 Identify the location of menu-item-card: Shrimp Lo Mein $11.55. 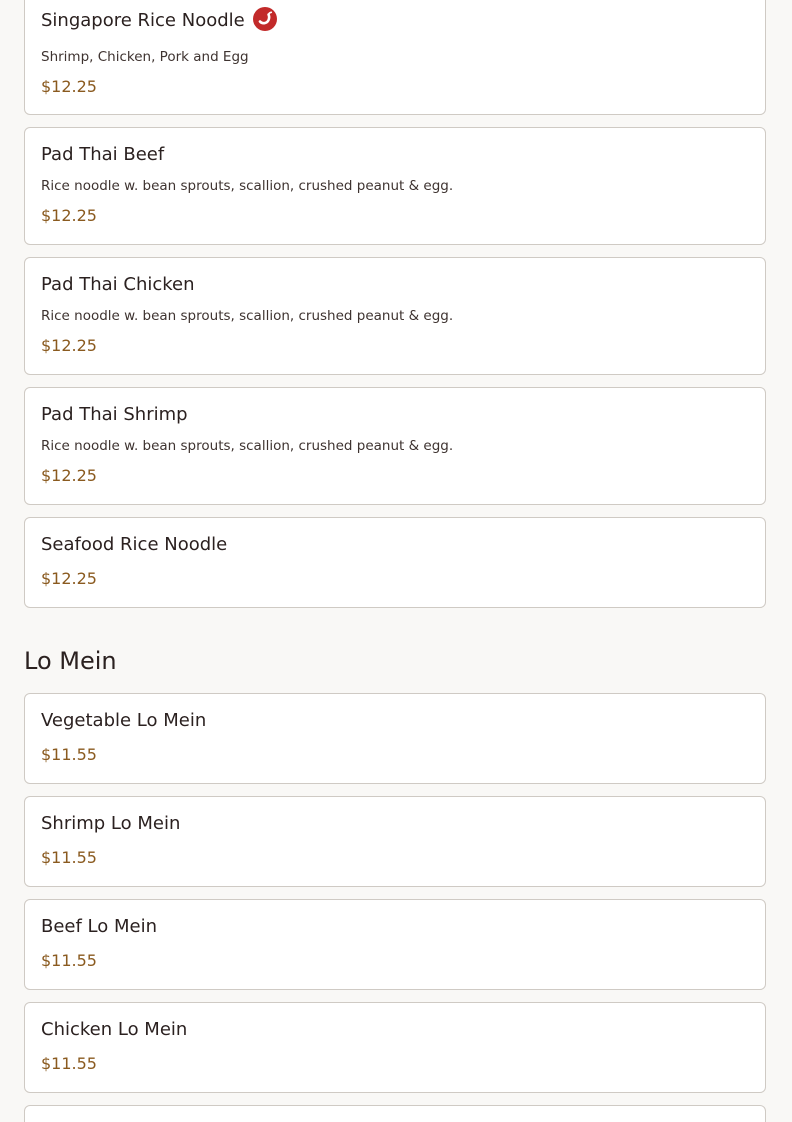
(395, 841).